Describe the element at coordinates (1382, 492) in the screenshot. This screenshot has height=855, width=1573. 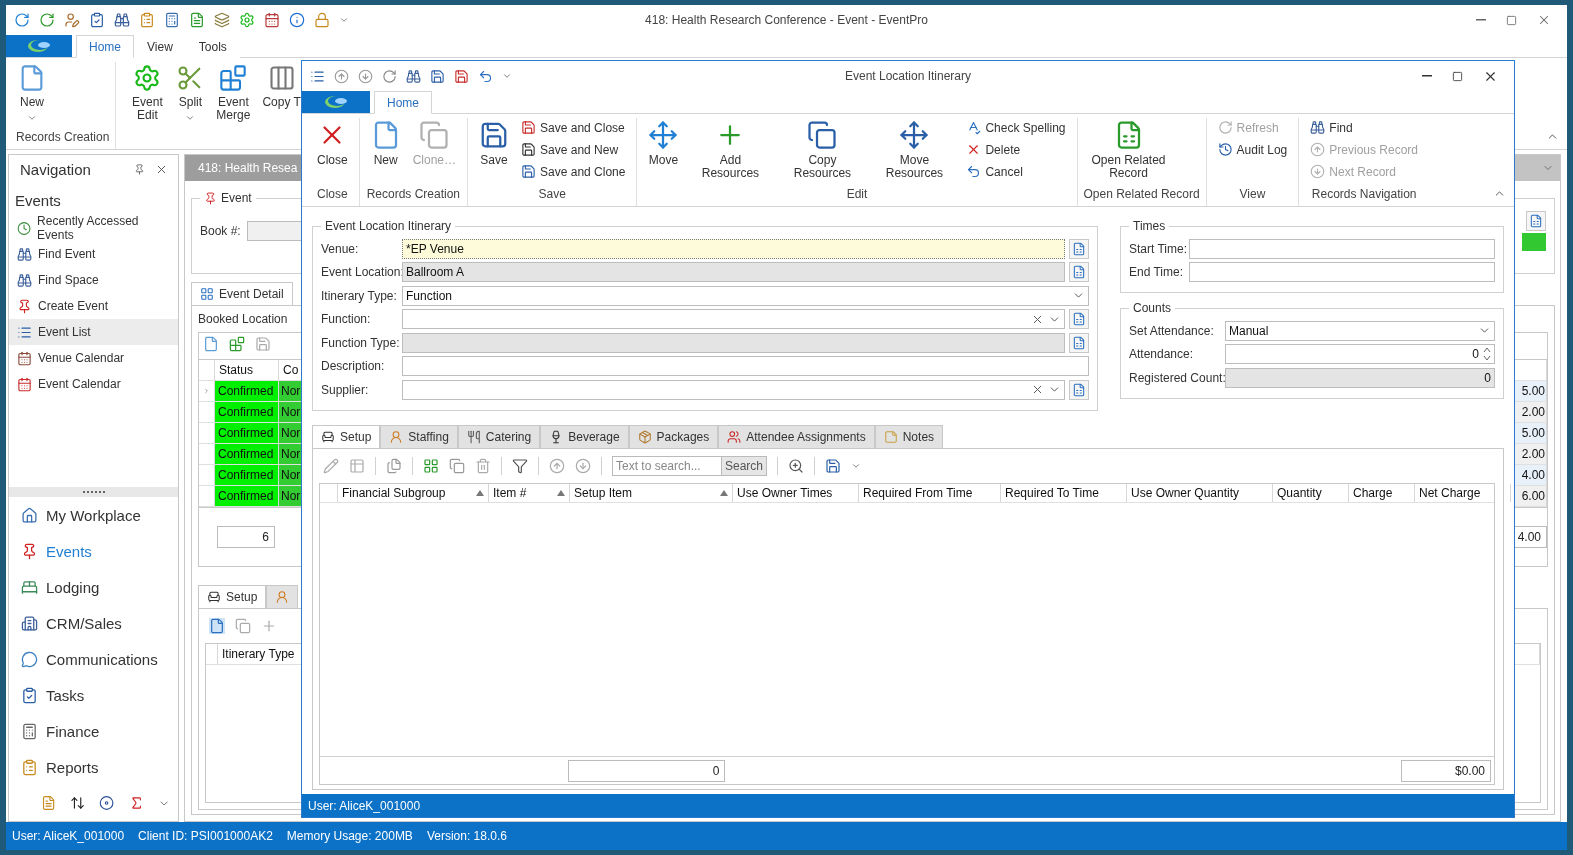
I see `column-header: Charge` at that location.